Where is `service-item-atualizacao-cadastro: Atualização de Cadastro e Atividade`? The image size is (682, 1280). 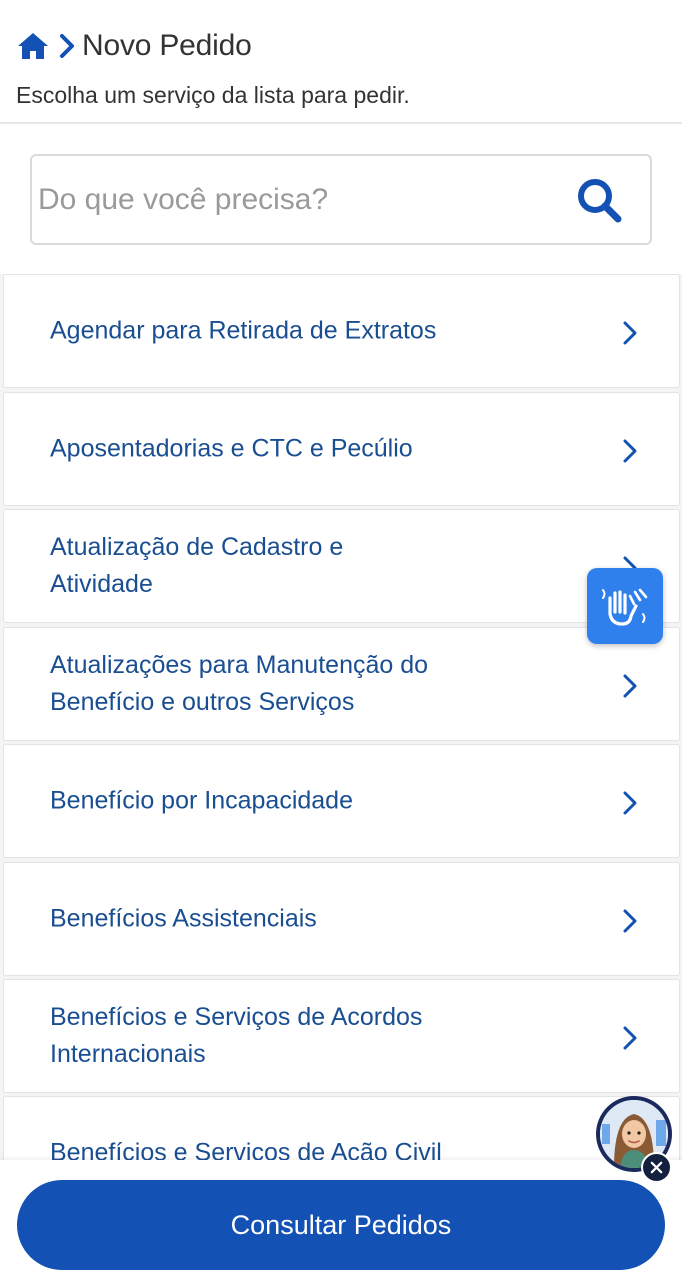
service-item-atualizacao-cadastro: Atualização de Cadastro e Atividade is located at coordinates (341, 566).